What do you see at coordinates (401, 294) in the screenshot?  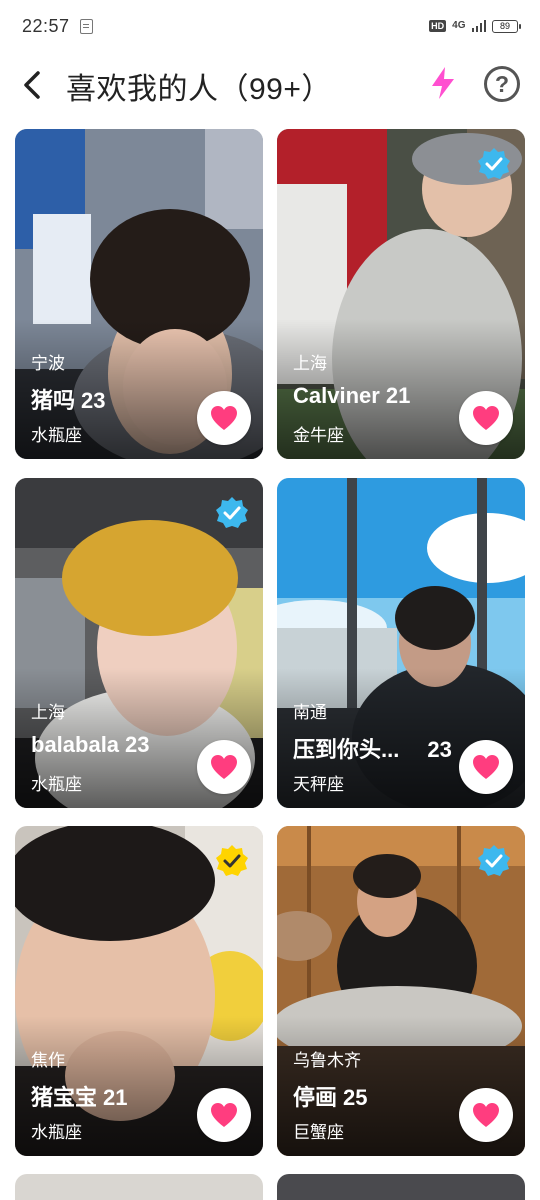 I see `profile-card: 上海 Calviner 21 金牛座` at bounding box center [401, 294].